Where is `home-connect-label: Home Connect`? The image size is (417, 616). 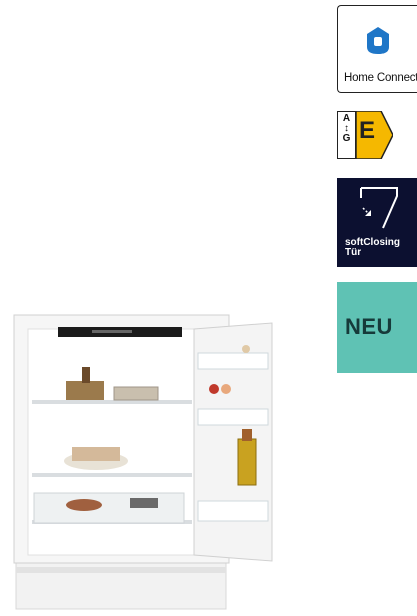
home-connect-label: Home Connect is located at coordinates (380, 78).